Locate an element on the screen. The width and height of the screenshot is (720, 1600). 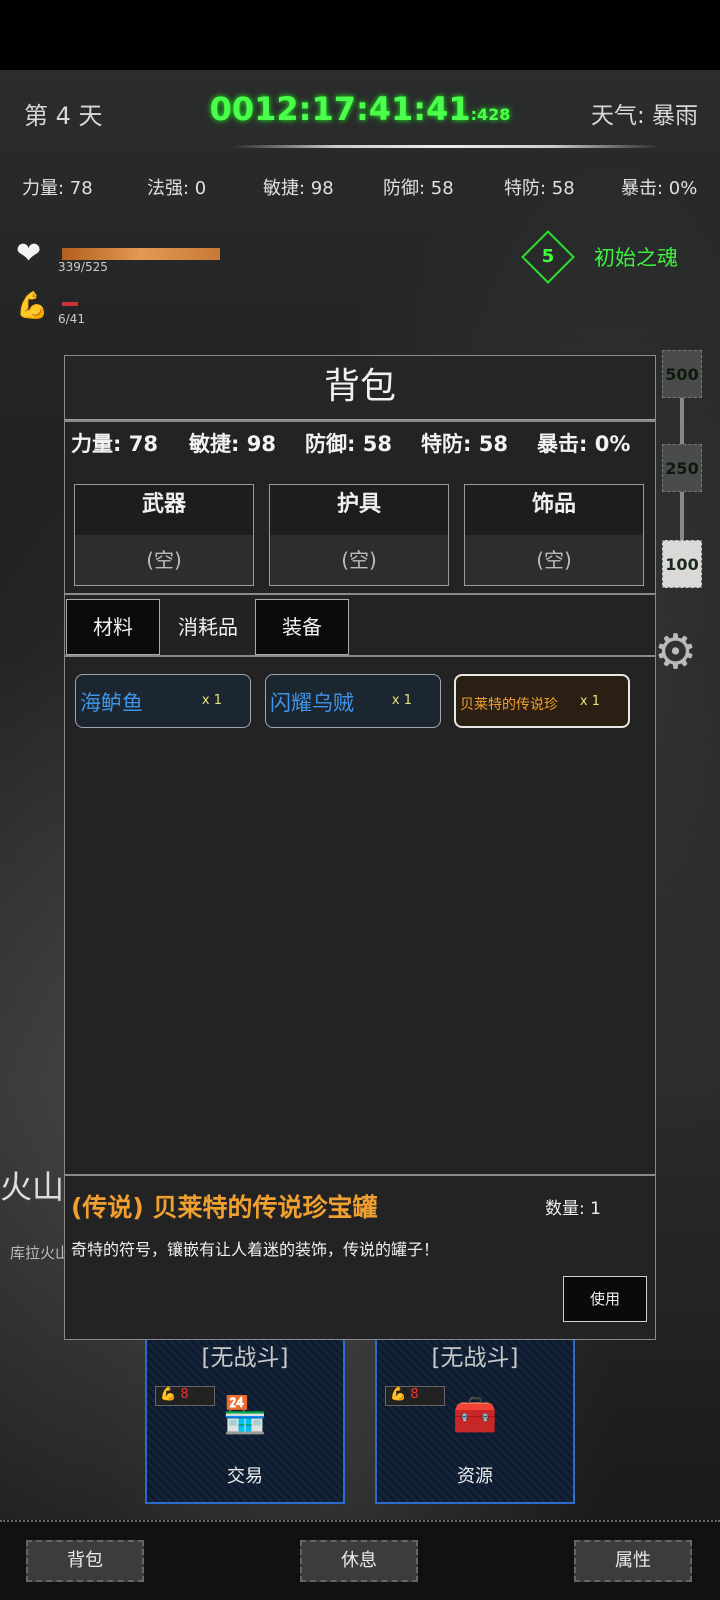
chest-icon: 🧰 is located at coordinates (475, 1415).